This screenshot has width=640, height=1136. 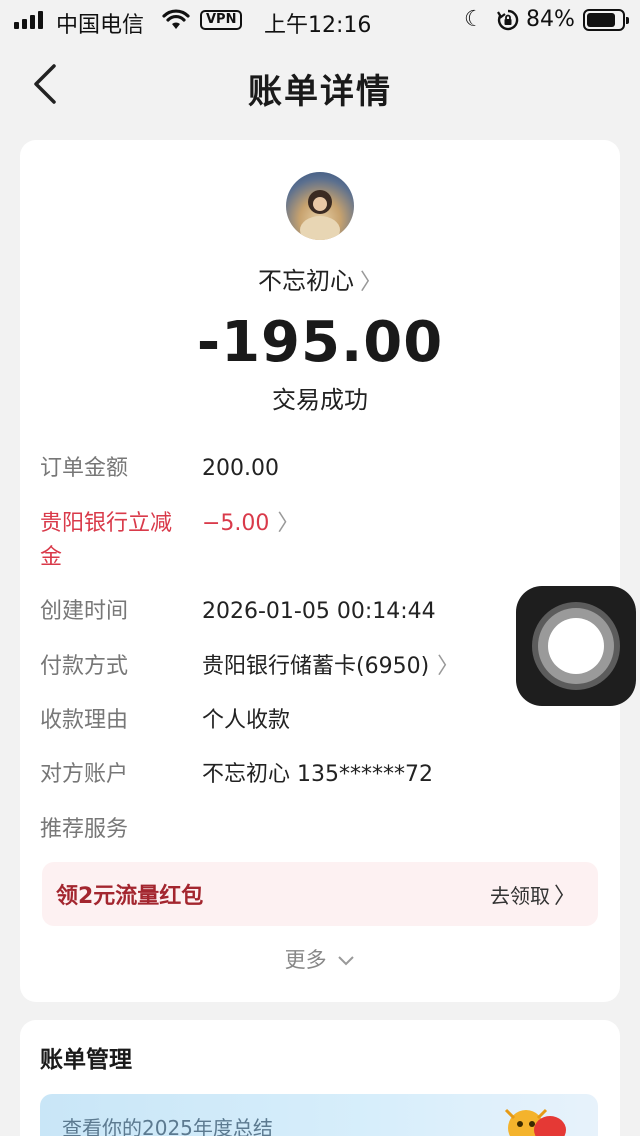 I want to click on detail-label: 贵阳银行立减金, so click(x=106, y=540).